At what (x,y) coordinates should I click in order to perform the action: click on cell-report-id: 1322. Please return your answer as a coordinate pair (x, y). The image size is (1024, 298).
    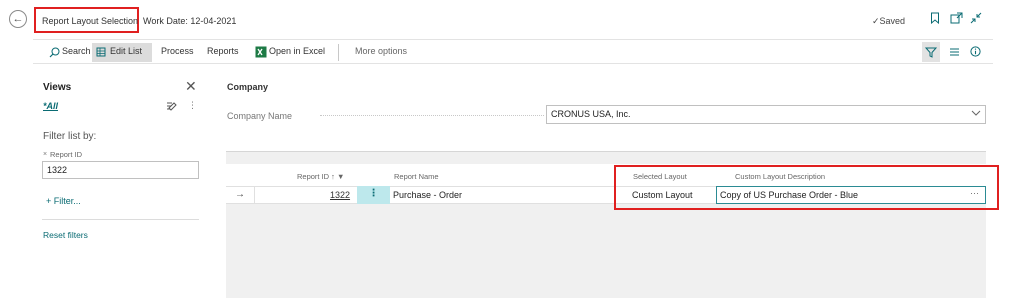
    Looking at the image, I should click on (340, 195).